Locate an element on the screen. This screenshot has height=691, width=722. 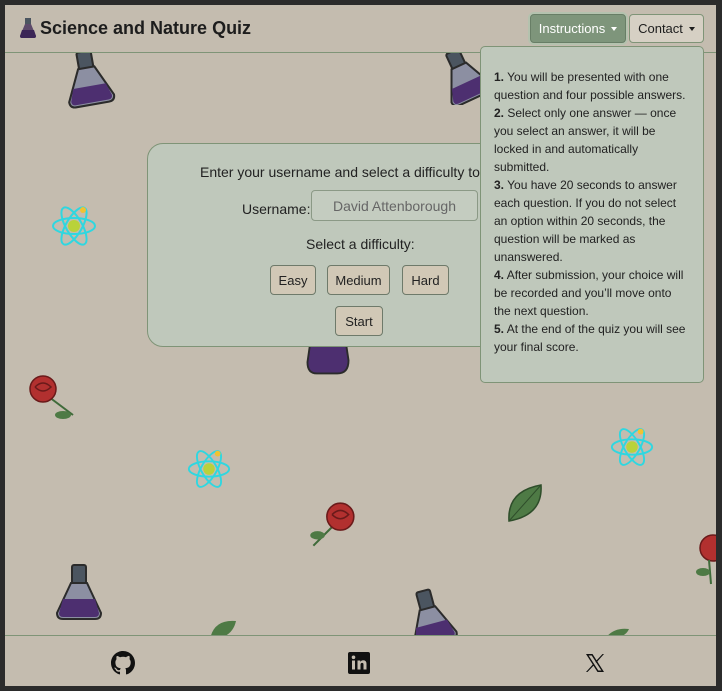
instructions-label: Instructions is located at coordinates (572, 28).